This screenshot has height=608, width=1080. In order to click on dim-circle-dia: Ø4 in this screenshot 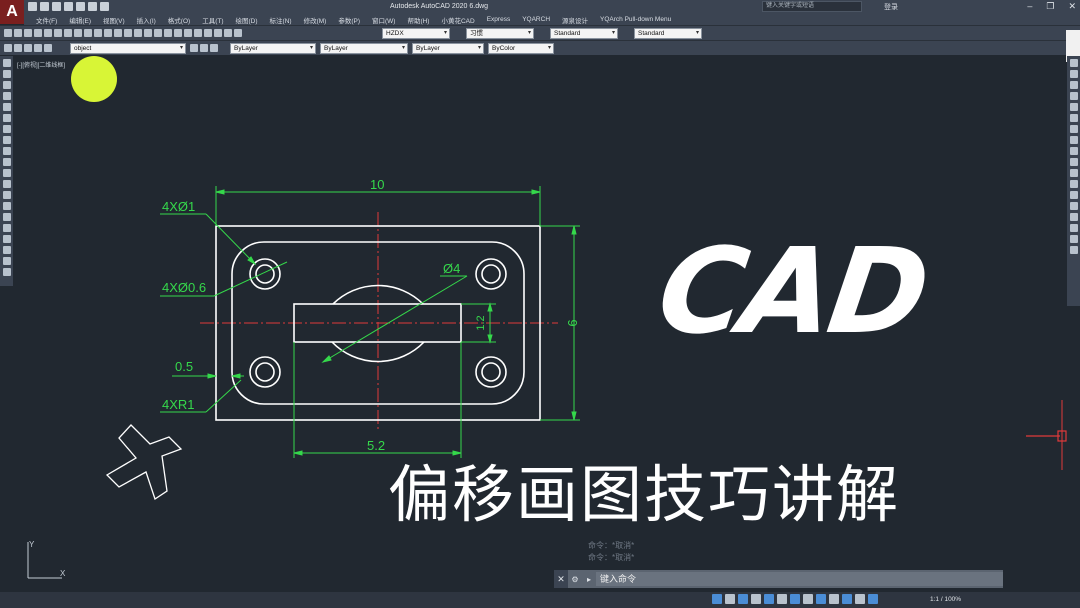, I will do `click(451, 268)`.